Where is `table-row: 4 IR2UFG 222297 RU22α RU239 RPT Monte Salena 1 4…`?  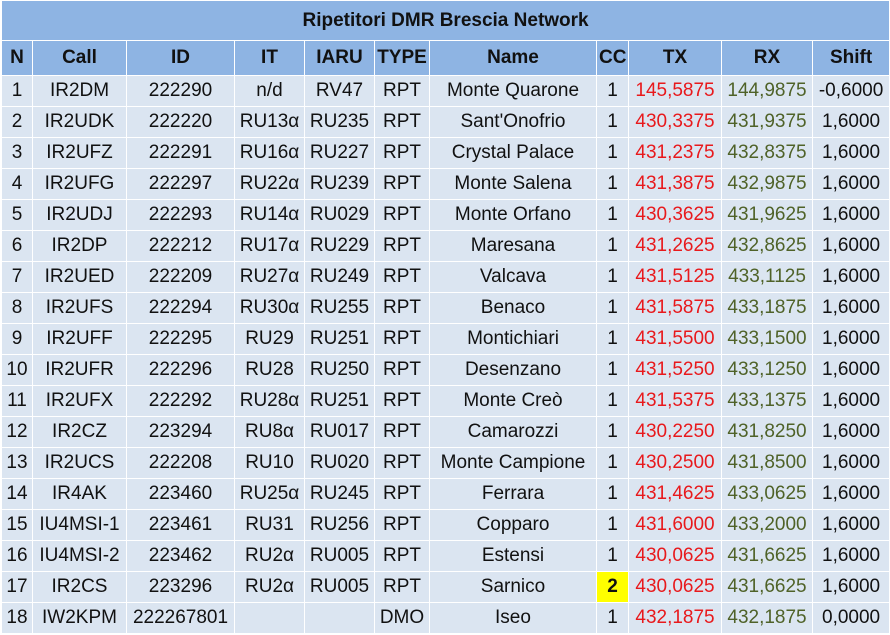 table-row: 4 IR2UFG 222297 RU22α RU239 RPT Monte Salena 1 4… is located at coordinates (445, 184).